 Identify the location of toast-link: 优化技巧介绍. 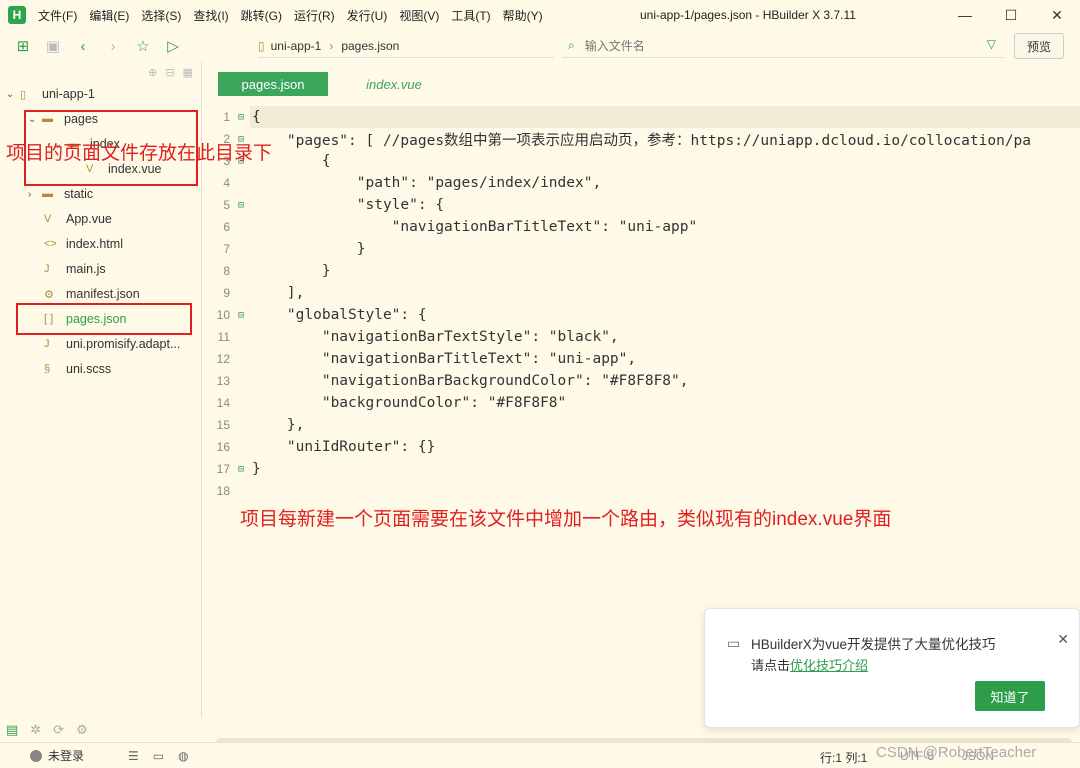
(829, 665).